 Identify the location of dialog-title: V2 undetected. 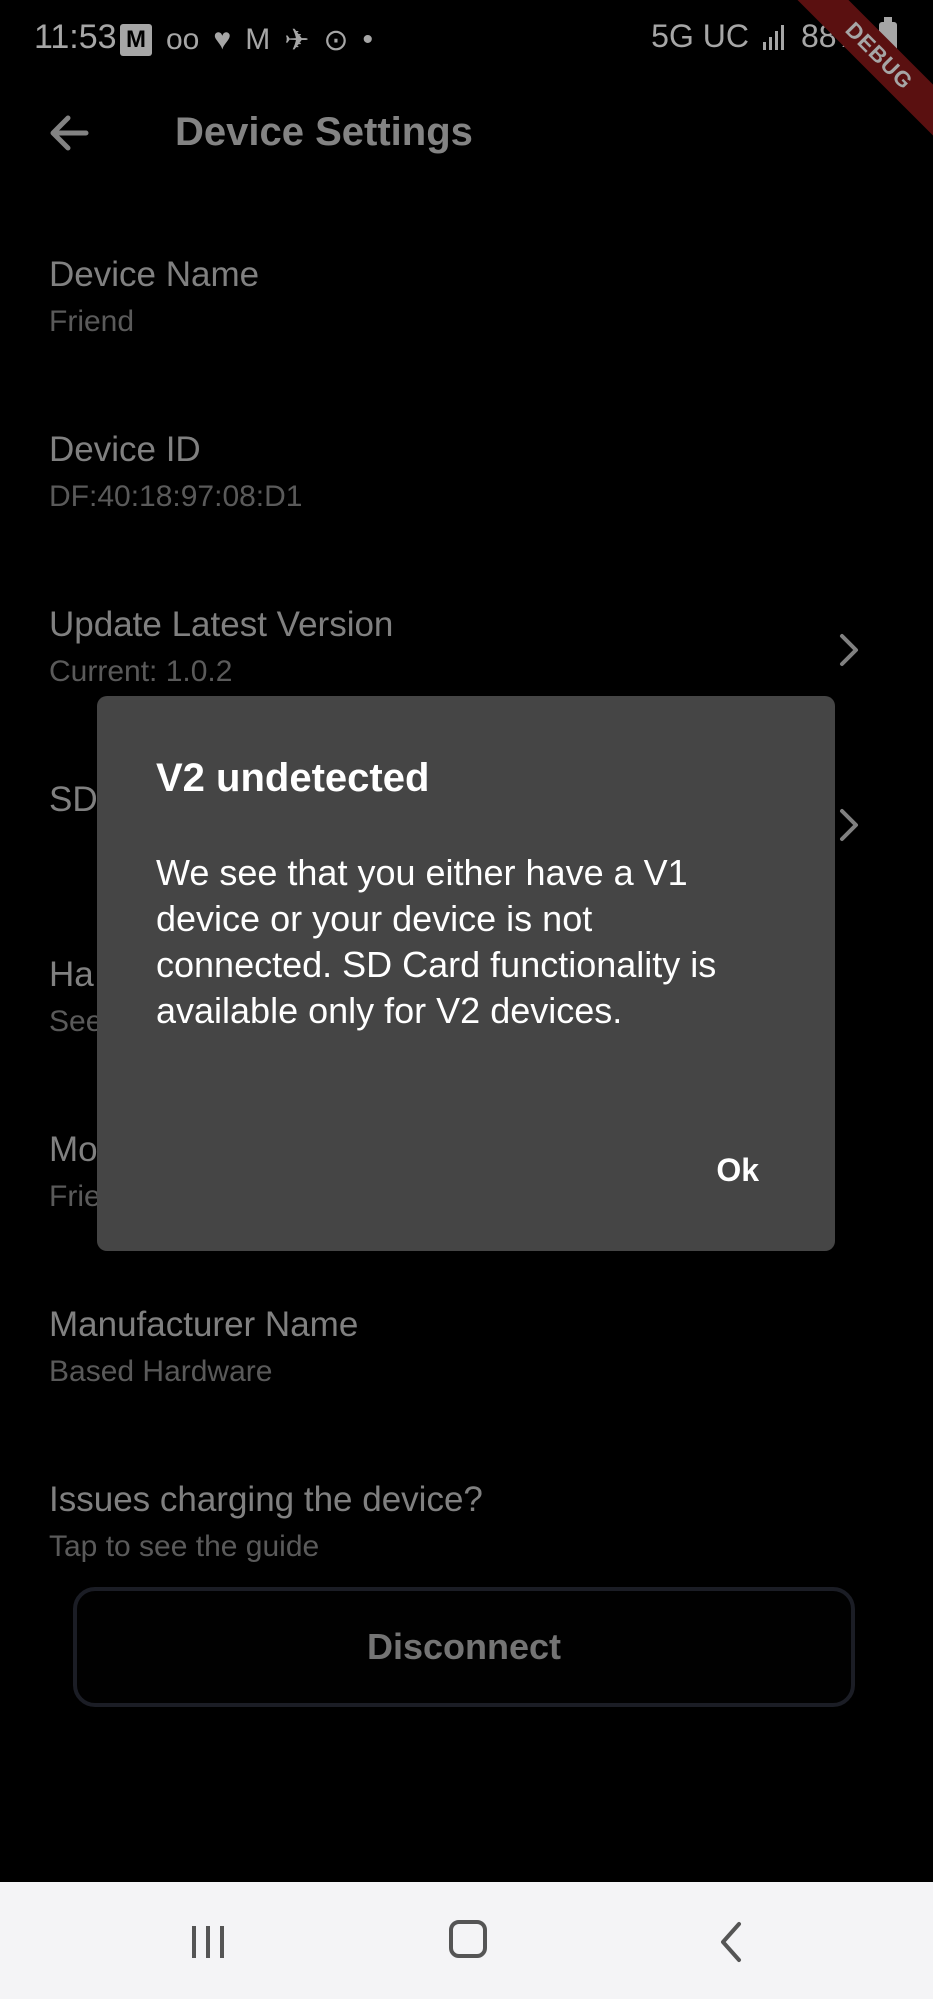
(293, 778).